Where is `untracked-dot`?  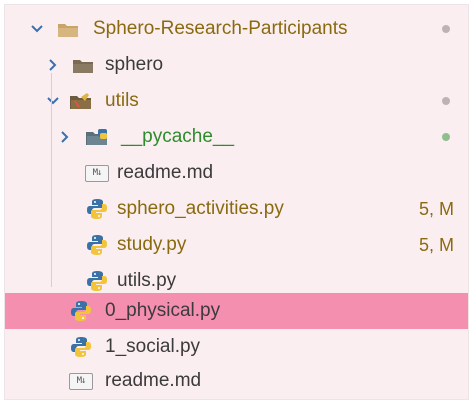
untracked-dot is located at coordinates (446, 137).